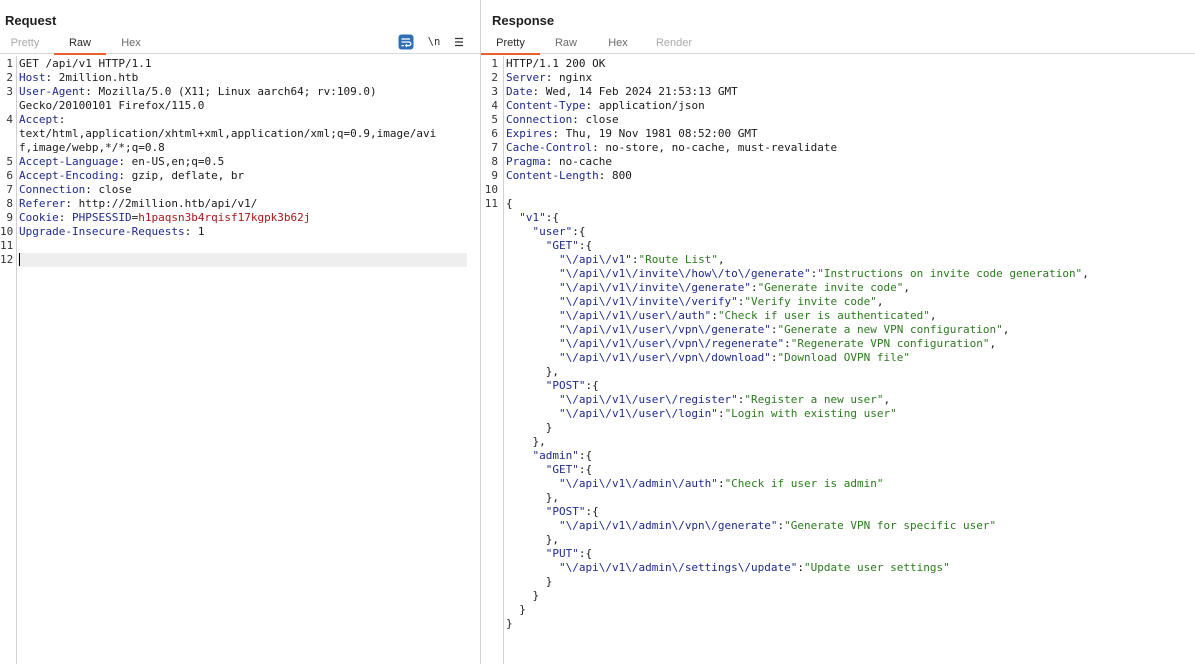 The image size is (1195, 664). What do you see at coordinates (562, 245) in the screenshot?
I see `json-key: "GET"` at bounding box center [562, 245].